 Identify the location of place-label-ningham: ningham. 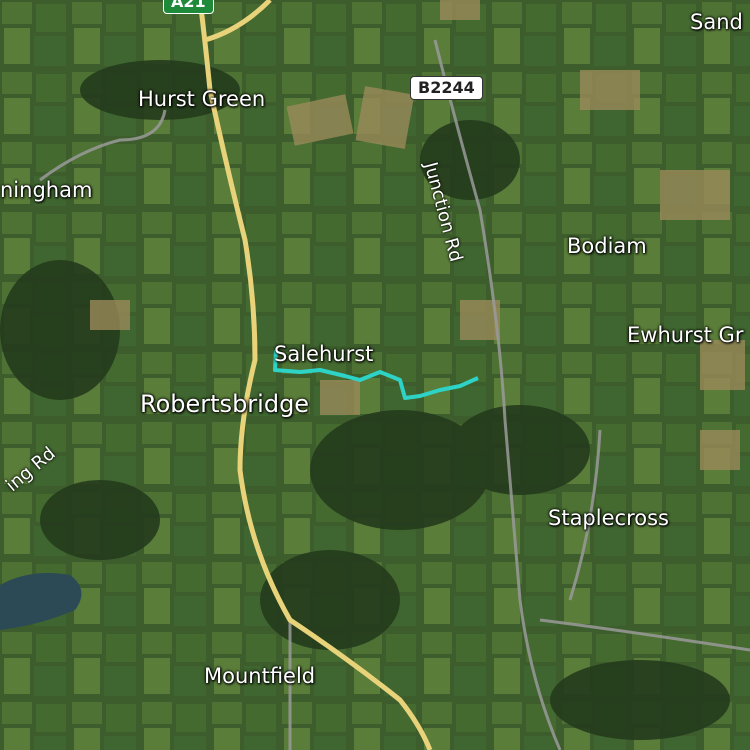
(46, 190).